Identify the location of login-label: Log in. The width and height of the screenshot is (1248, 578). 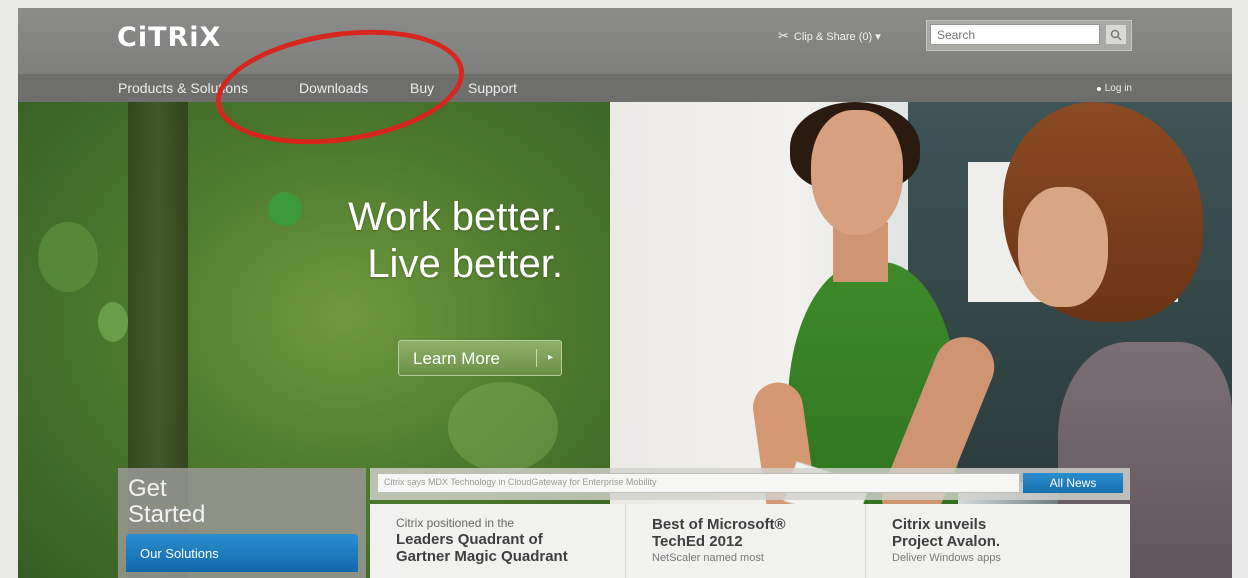
(1118, 88).